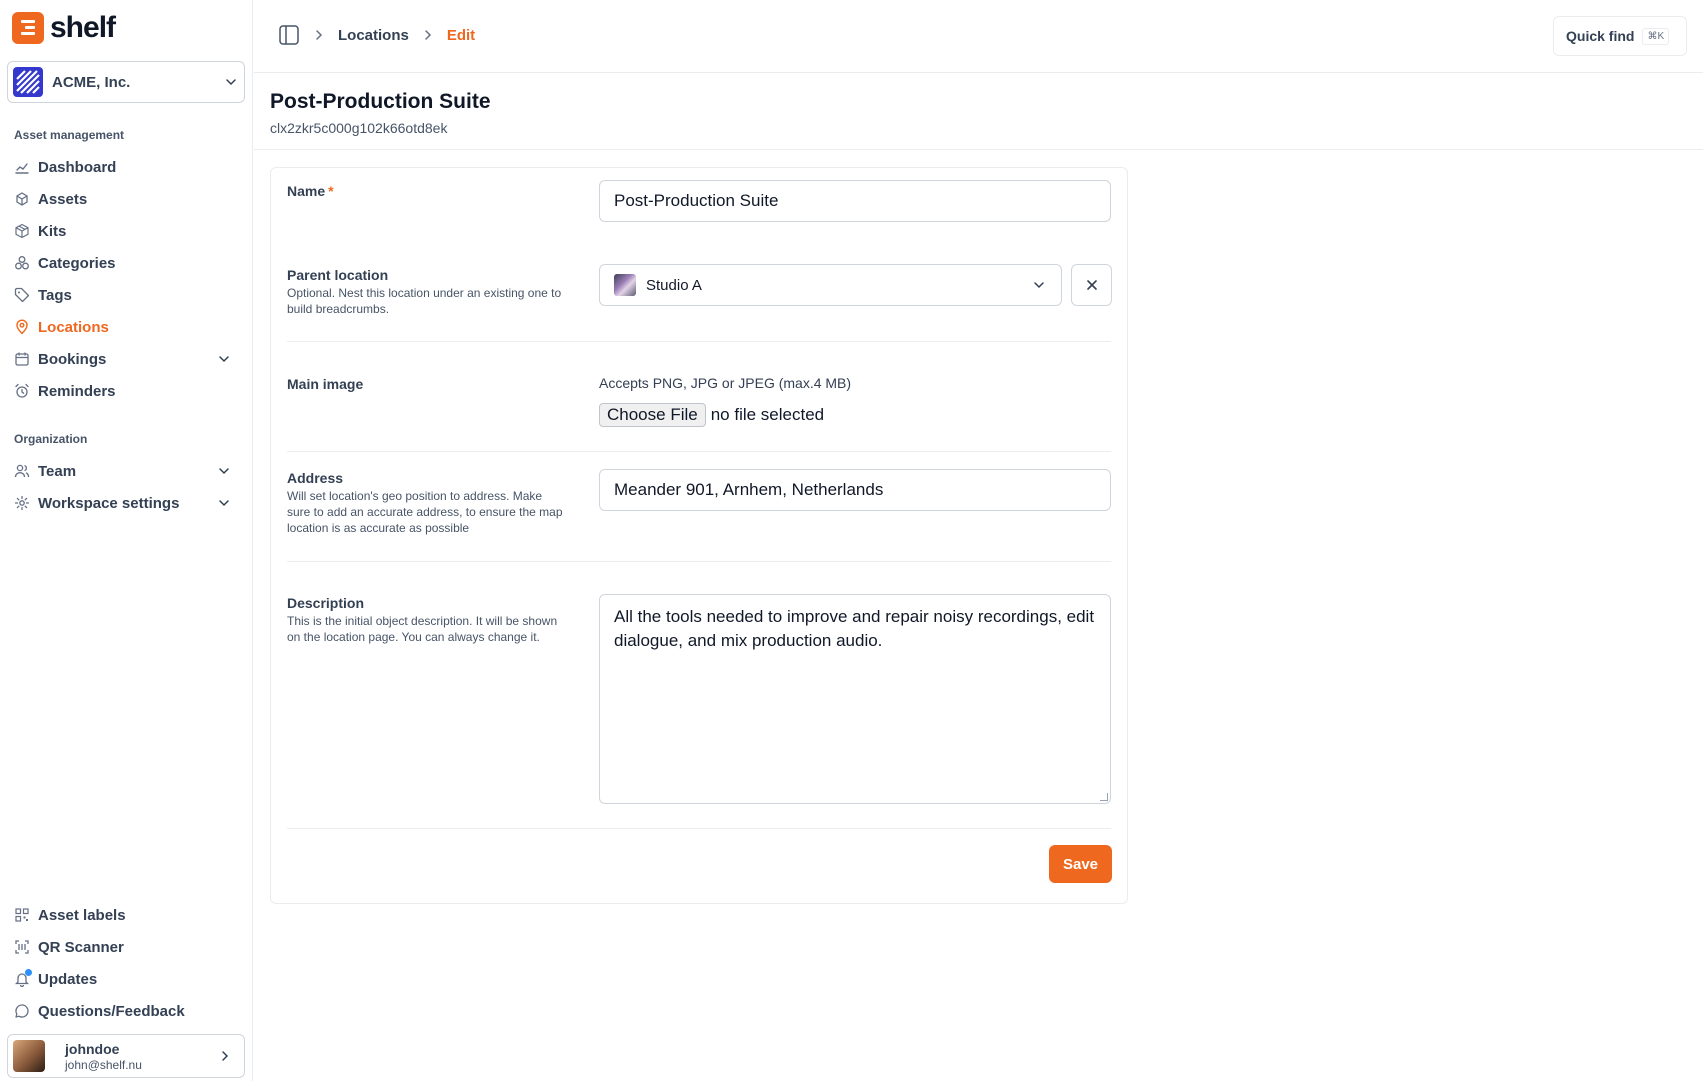  Describe the element at coordinates (22, 295) in the screenshot. I see `tag-icon` at that location.